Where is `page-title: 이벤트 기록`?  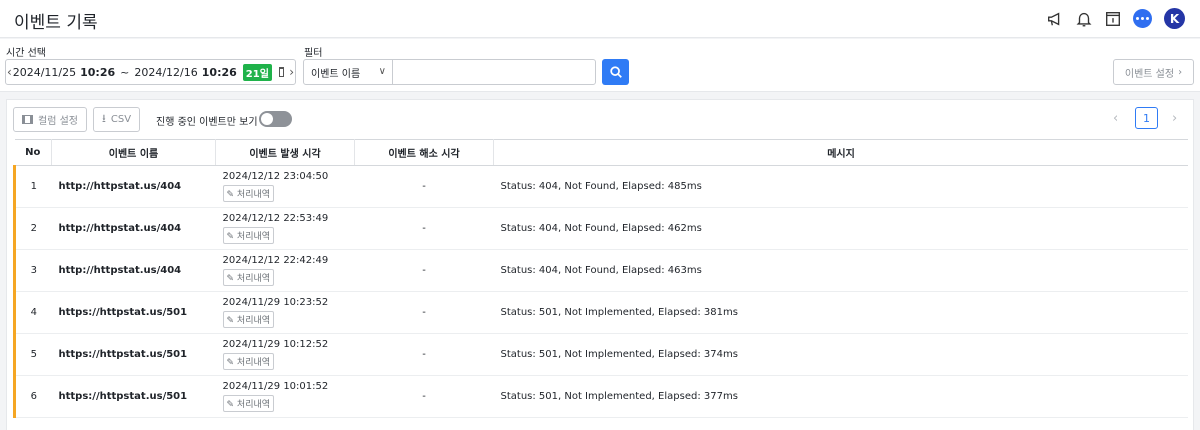
page-title: 이벤트 기록 is located at coordinates (56, 23).